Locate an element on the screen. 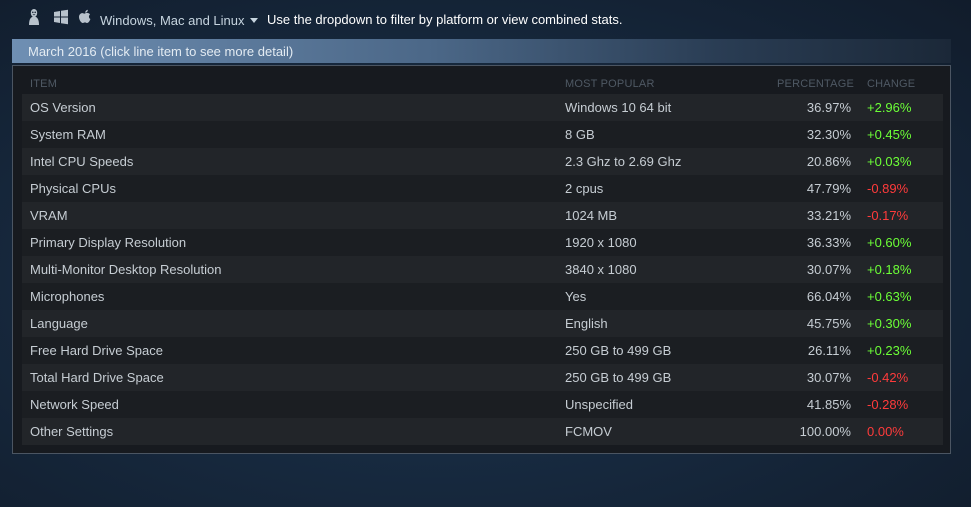 The height and width of the screenshot is (507, 971). table-row: VRAM 1024 MB 33.21% -0.17% is located at coordinates (482, 215).